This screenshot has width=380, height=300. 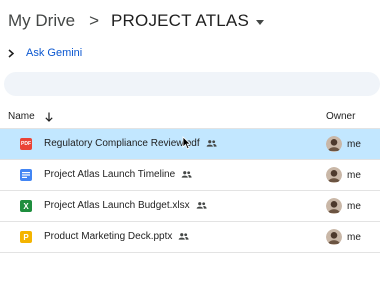 What do you see at coordinates (54, 53) in the screenshot?
I see `ask-gemini-label: Ask Gemini` at bounding box center [54, 53].